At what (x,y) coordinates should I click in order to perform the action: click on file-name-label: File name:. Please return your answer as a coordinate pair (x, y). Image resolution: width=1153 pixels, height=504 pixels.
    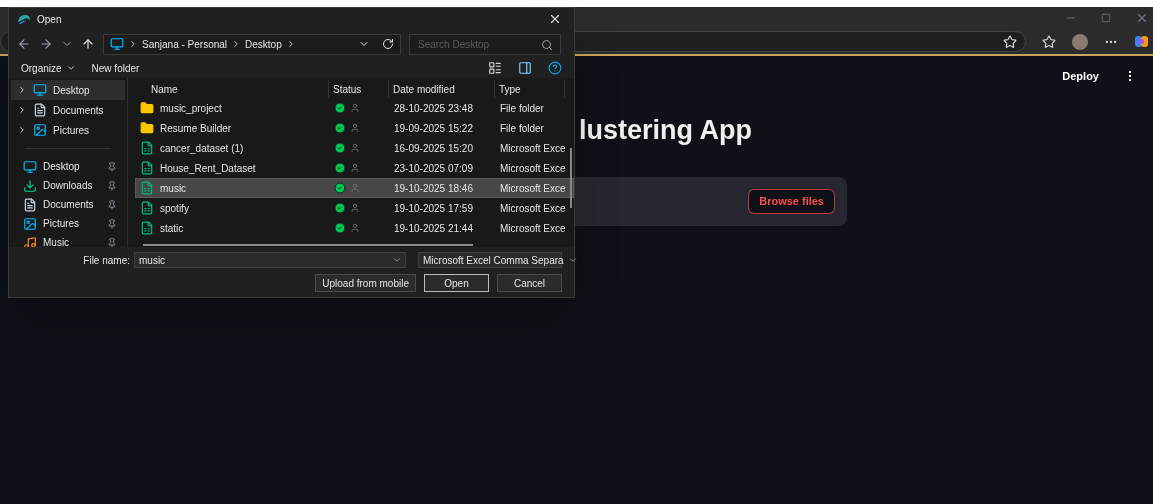
    Looking at the image, I should click on (106, 260).